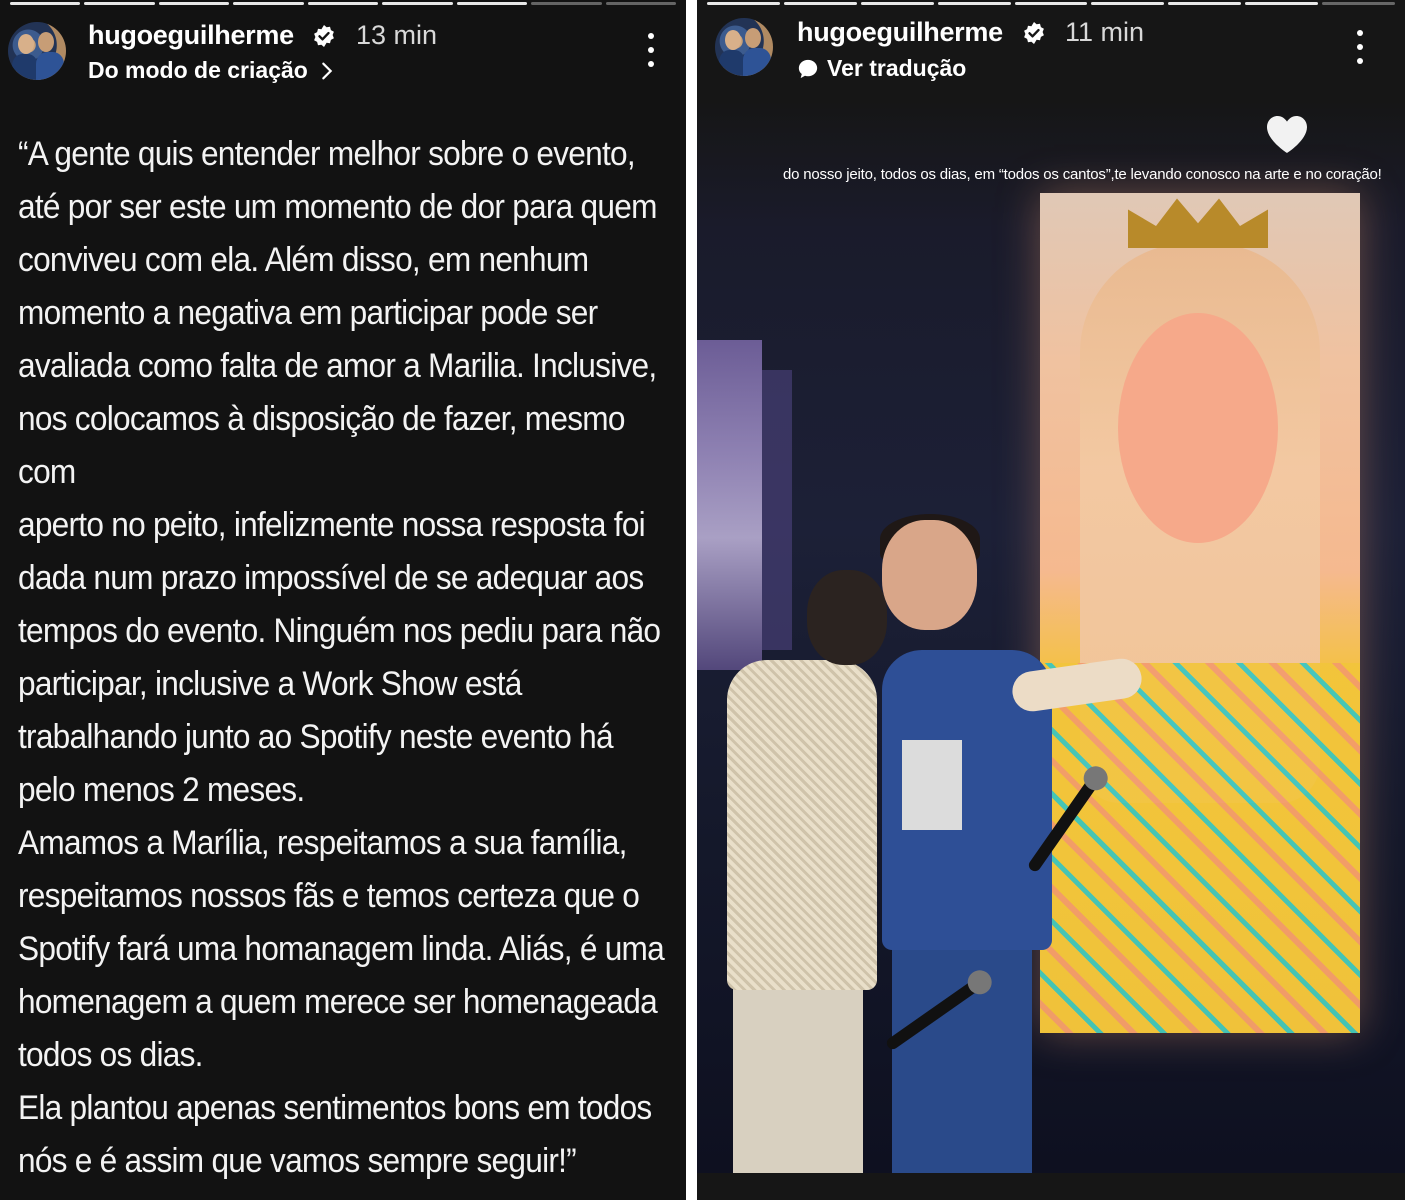  I want to click on story-header: hugoeguilherme 13 min Do modo de criação, so click(343, 50).